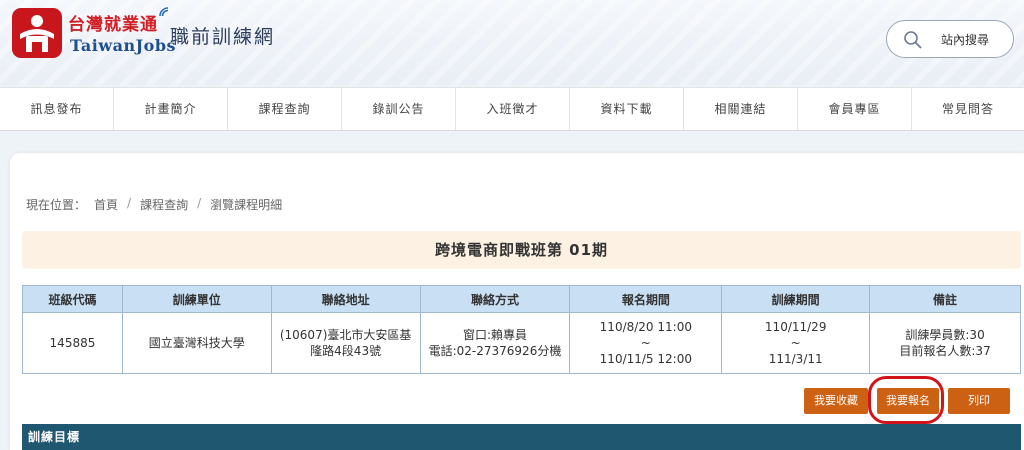 The image size is (1024, 450). What do you see at coordinates (113, 25) in the screenshot?
I see `brand-name-zh: 台灣就業通` at bounding box center [113, 25].